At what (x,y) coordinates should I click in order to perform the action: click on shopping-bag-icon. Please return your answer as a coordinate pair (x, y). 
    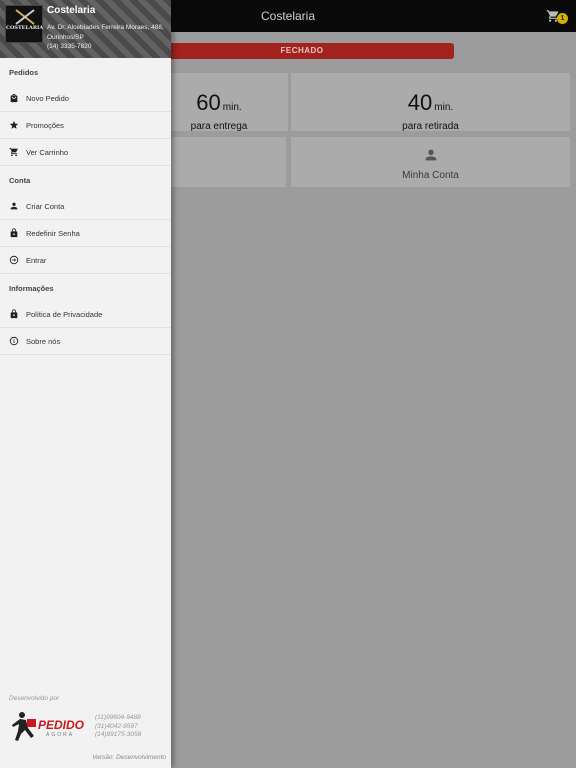
    Looking at the image, I should click on (14, 98).